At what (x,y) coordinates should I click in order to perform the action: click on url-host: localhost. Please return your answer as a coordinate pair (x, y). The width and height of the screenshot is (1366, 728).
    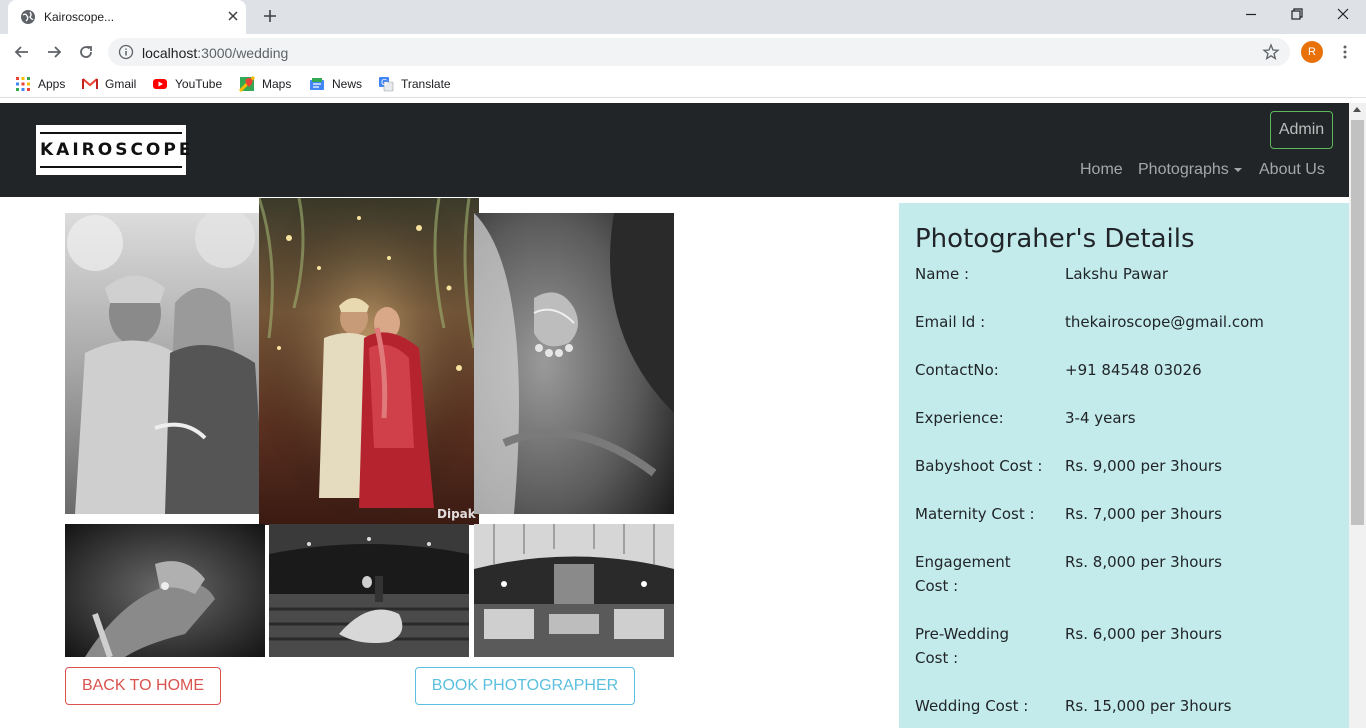
    Looking at the image, I should click on (170, 53).